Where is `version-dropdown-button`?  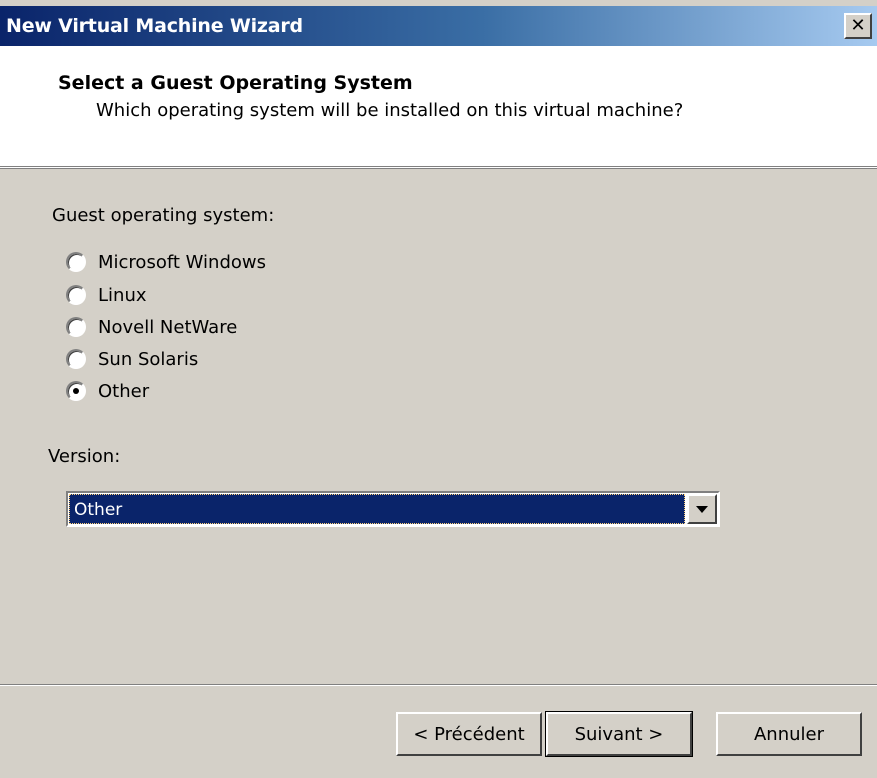
version-dropdown-button is located at coordinates (702, 509).